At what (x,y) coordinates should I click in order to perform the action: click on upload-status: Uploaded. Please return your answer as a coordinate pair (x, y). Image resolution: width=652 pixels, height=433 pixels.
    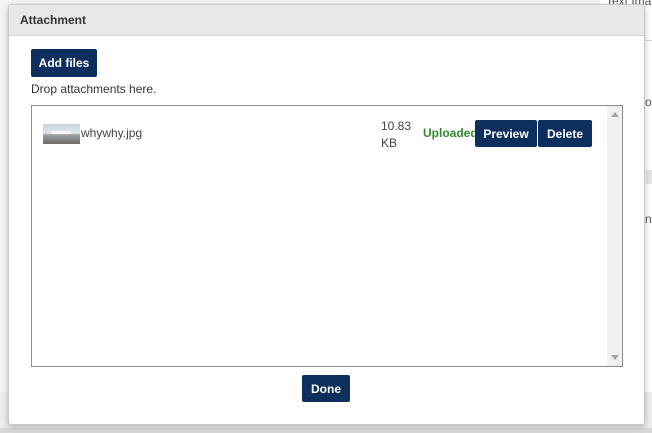
    Looking at the image, I should click on (450, 133).